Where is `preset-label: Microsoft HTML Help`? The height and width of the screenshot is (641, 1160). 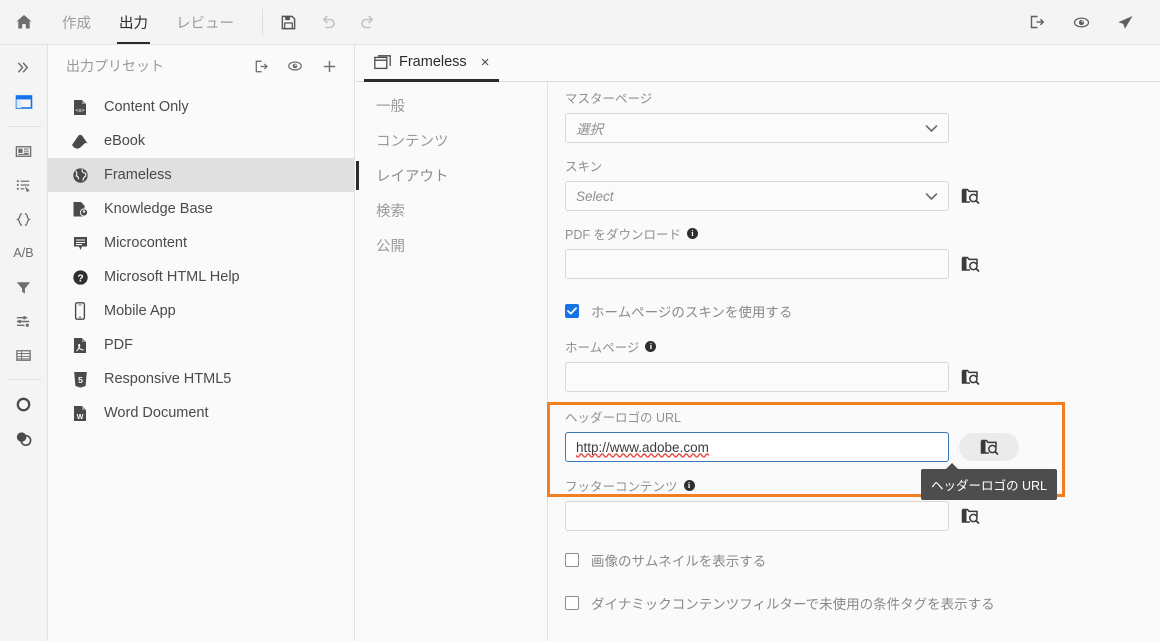 preset-label: Microsoft HTML Help is located at coordinates (172, 277).